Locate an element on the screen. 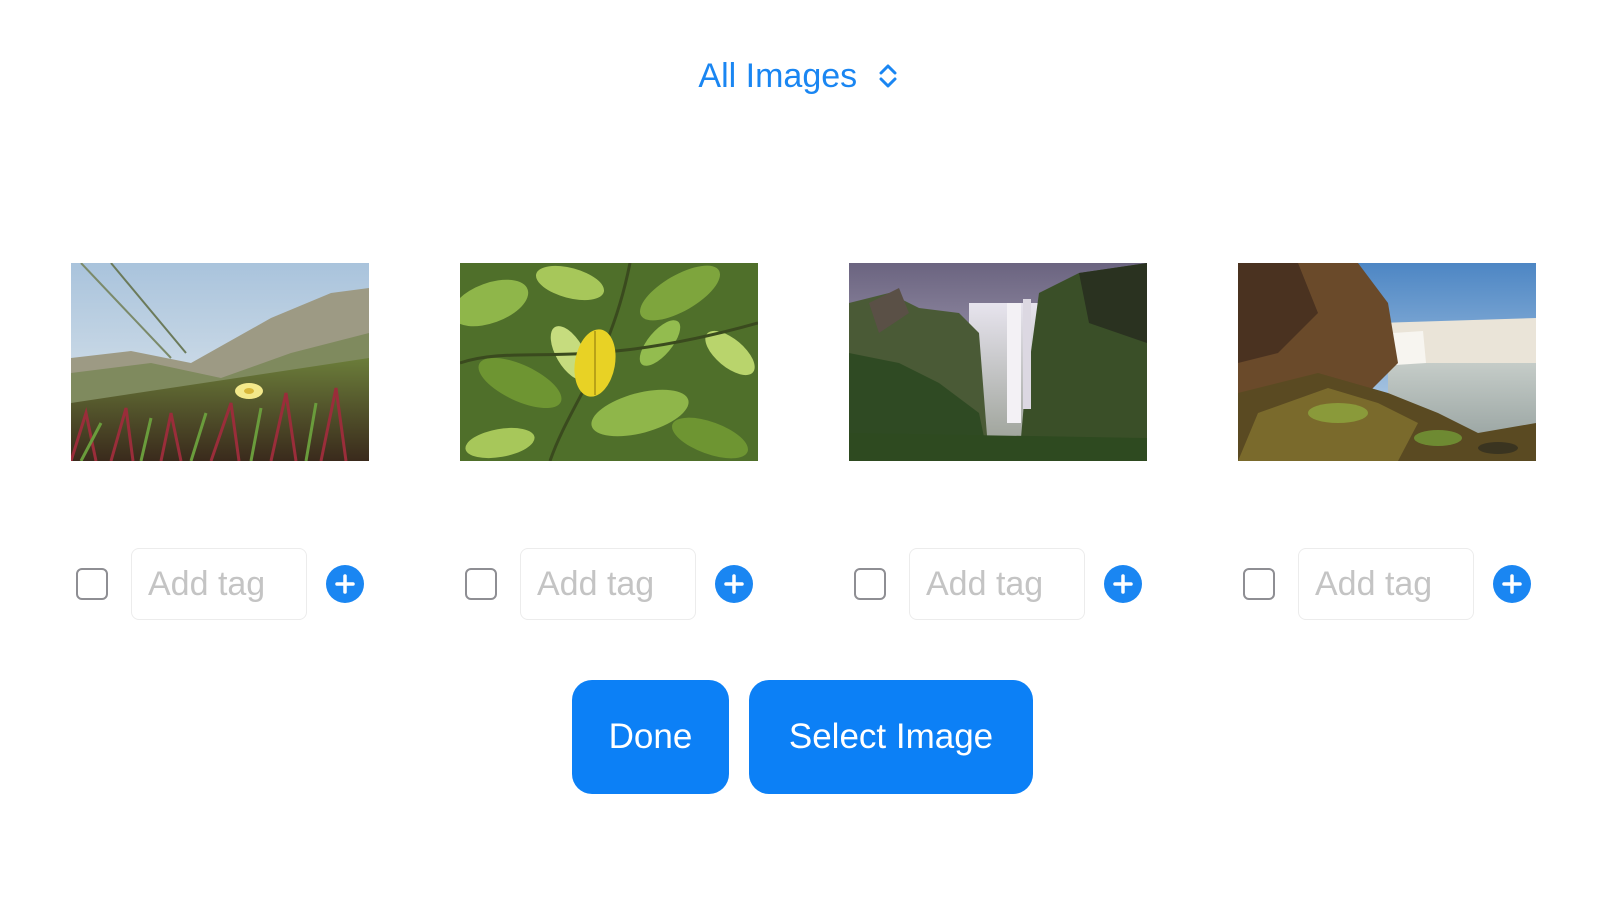  filter-selector: All Images is located at coordinates (799, 75).